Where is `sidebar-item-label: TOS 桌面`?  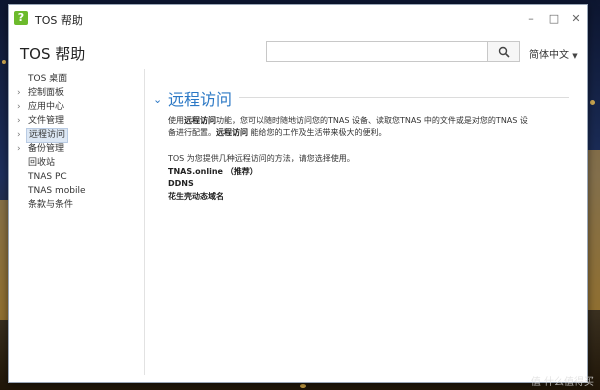
sidebar-item-label: TOS 桌面 is located at coordinates (48, 79).